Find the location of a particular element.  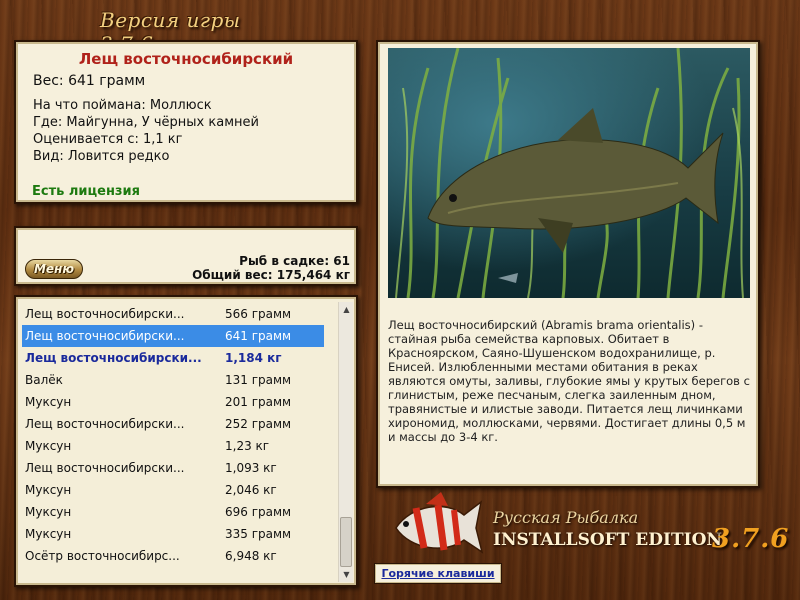

catch-list-row: Муксун 1,23 кг is located at coordinates (173, 446).